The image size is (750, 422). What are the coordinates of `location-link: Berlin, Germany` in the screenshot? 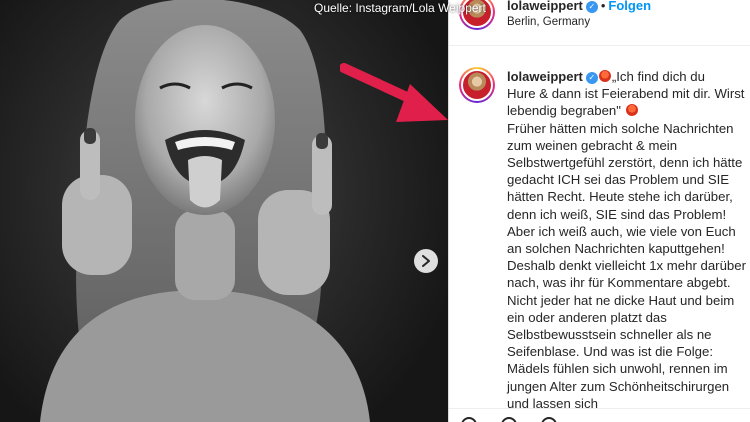 It's located at (548, 22).